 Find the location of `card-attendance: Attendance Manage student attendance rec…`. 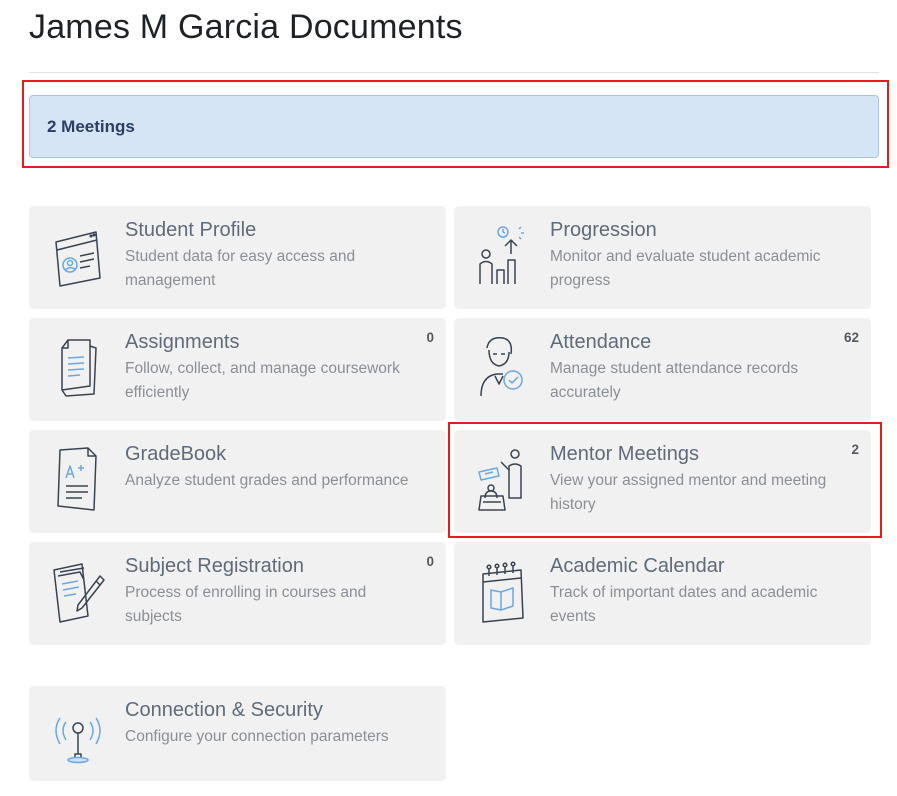

card-attendance: Attendance Manage student attendance rec… is located at coordinates (662, 369).